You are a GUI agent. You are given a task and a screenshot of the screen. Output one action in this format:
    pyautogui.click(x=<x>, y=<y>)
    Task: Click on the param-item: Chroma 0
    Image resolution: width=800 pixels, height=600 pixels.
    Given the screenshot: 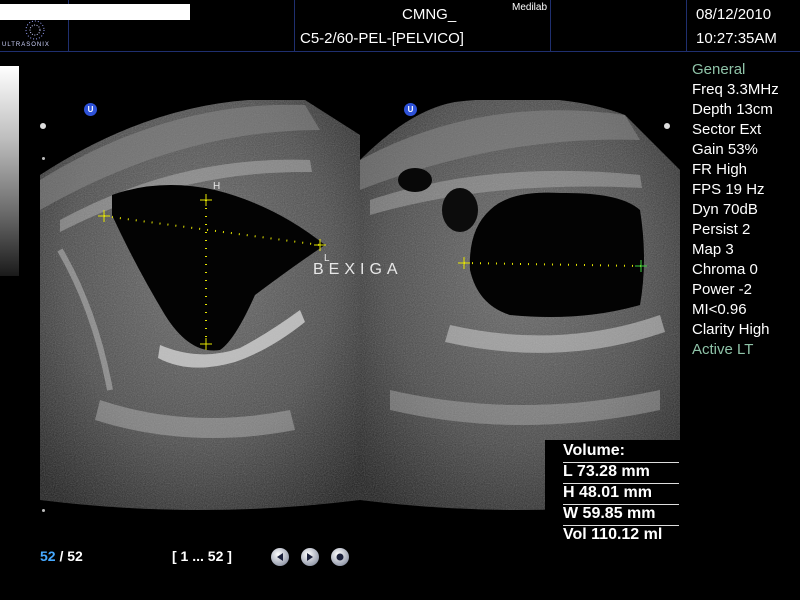 What is the action you would take?
    pyautogui.click(x=725, y=269)
    